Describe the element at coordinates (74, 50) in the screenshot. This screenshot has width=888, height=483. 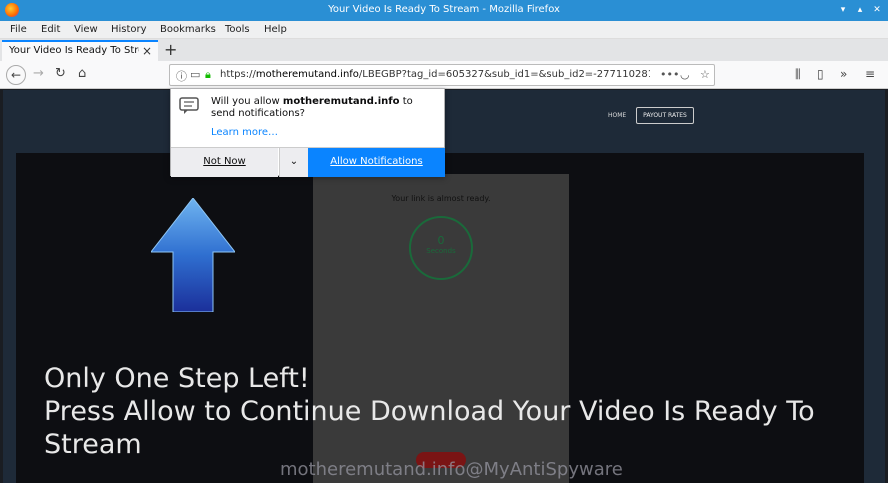
I see `tab-label: Your Video Is Ready To Stream` at that location.